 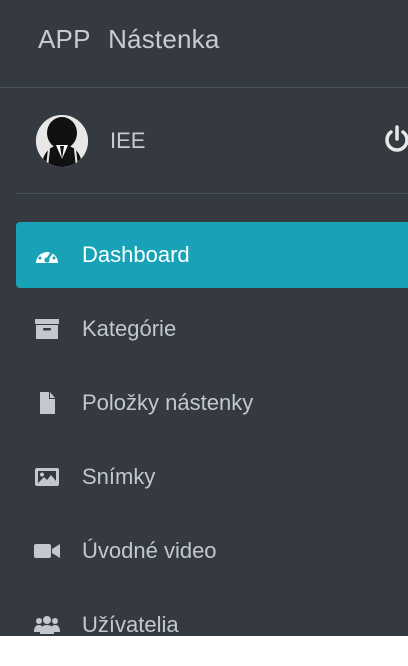 I want to click on sidebar-item-dashboard: Dashboard, so click(x=212, y=255).